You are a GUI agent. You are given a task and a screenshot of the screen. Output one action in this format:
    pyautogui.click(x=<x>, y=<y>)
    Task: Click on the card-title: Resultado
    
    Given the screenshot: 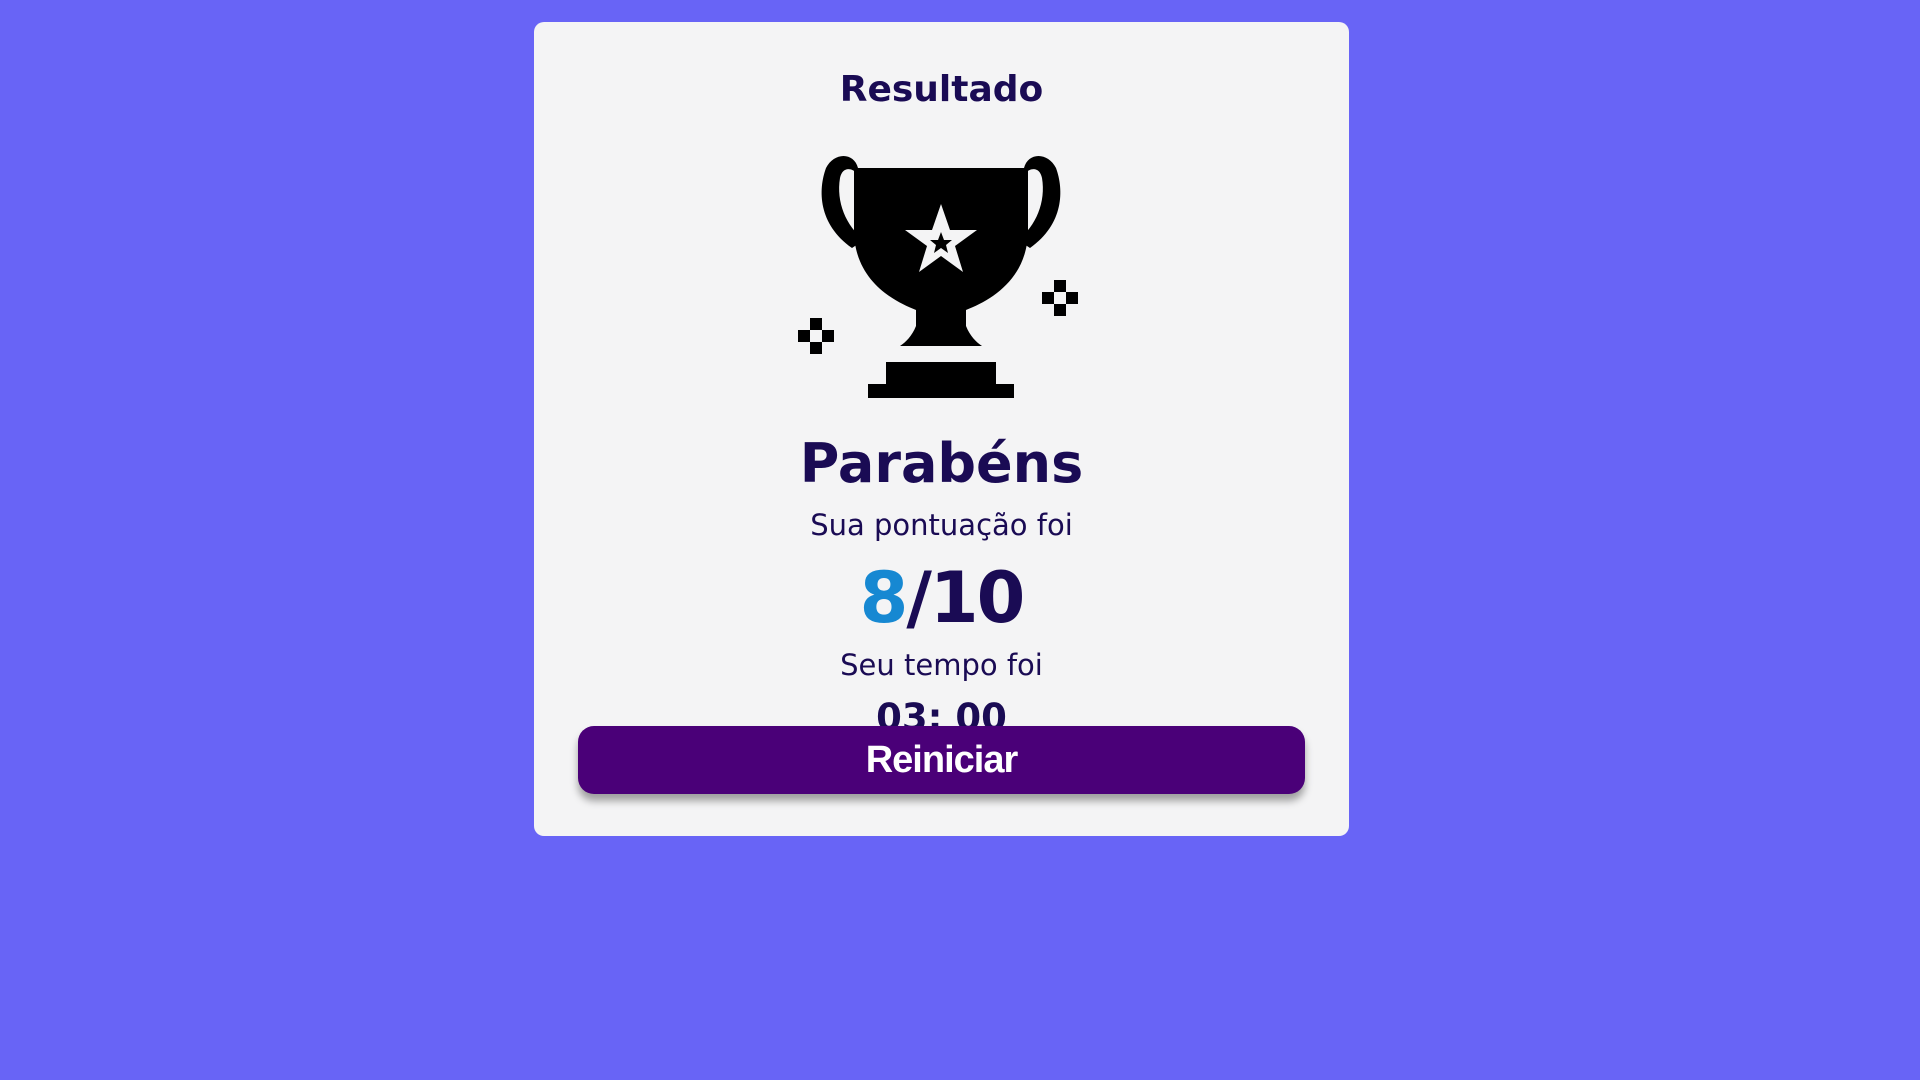 What is the action you would take?
    pyautogui.click(x=941, y=89)
    